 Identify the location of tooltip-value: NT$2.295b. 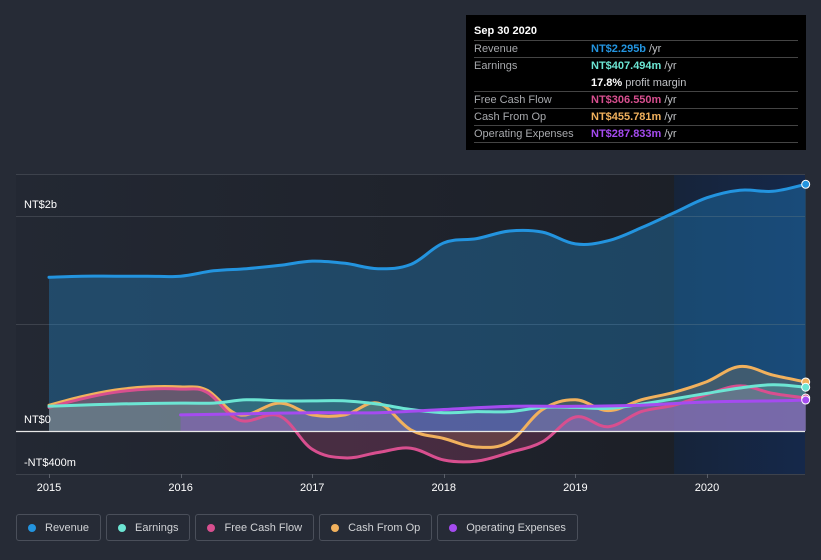
(619, 49).